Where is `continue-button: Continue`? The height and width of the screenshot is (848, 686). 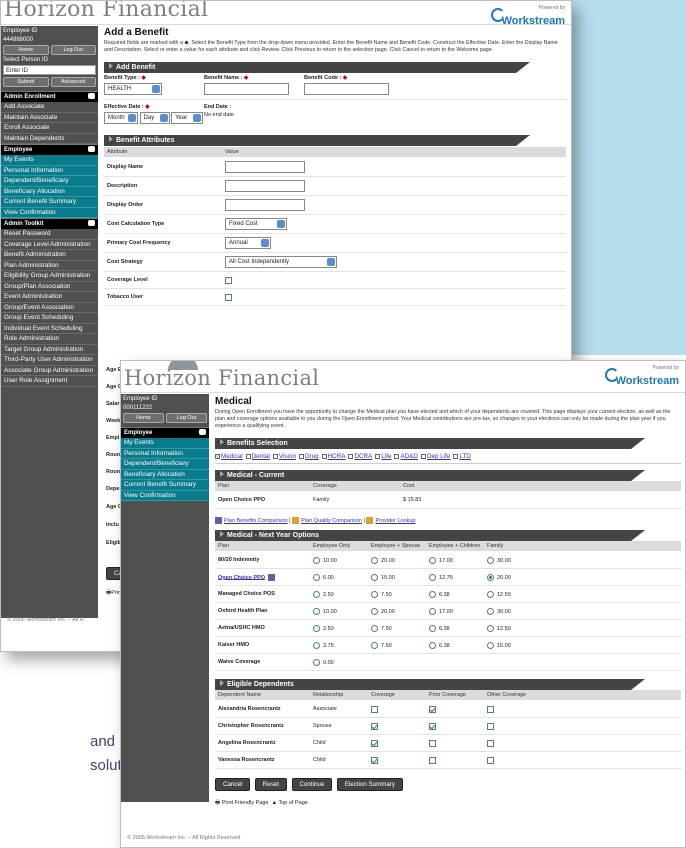
continue-button: Continue is located at coordinates (312, 784).